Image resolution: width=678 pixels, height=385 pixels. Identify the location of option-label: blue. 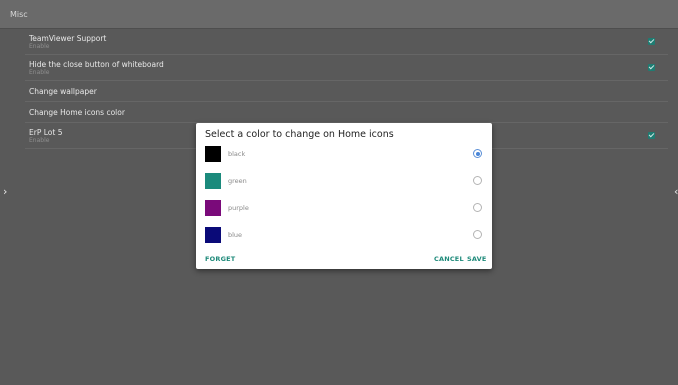
(235, 235).